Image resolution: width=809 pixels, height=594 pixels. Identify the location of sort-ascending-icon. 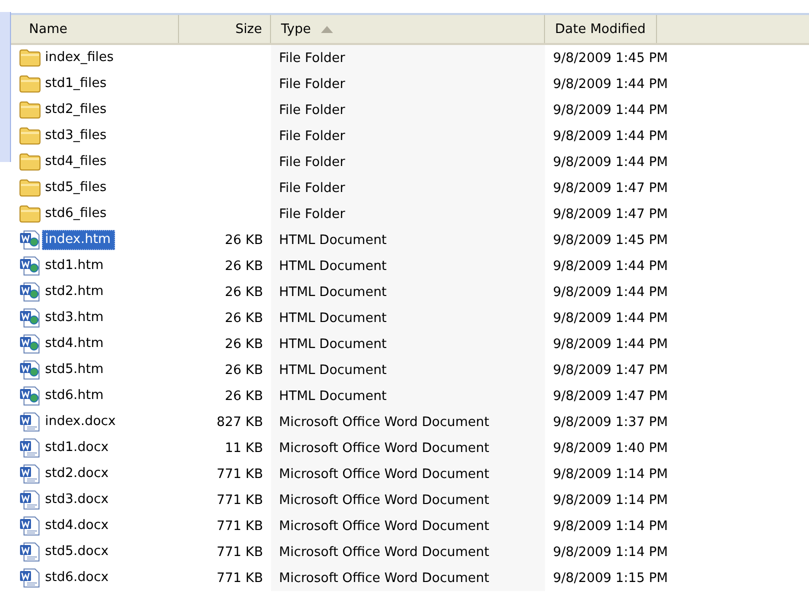
(326, 29).